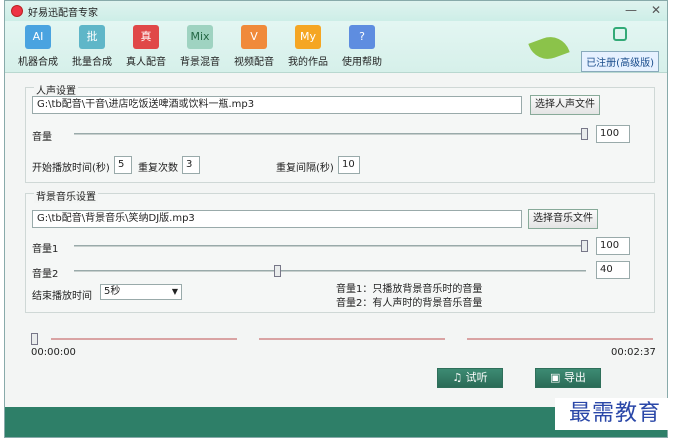 This screenshot has width=679, height=438. Describe the element at coordinates (336, 11) in the screenshot. I see `title-bar: 好易迅配音专家 — ✕` at that location.